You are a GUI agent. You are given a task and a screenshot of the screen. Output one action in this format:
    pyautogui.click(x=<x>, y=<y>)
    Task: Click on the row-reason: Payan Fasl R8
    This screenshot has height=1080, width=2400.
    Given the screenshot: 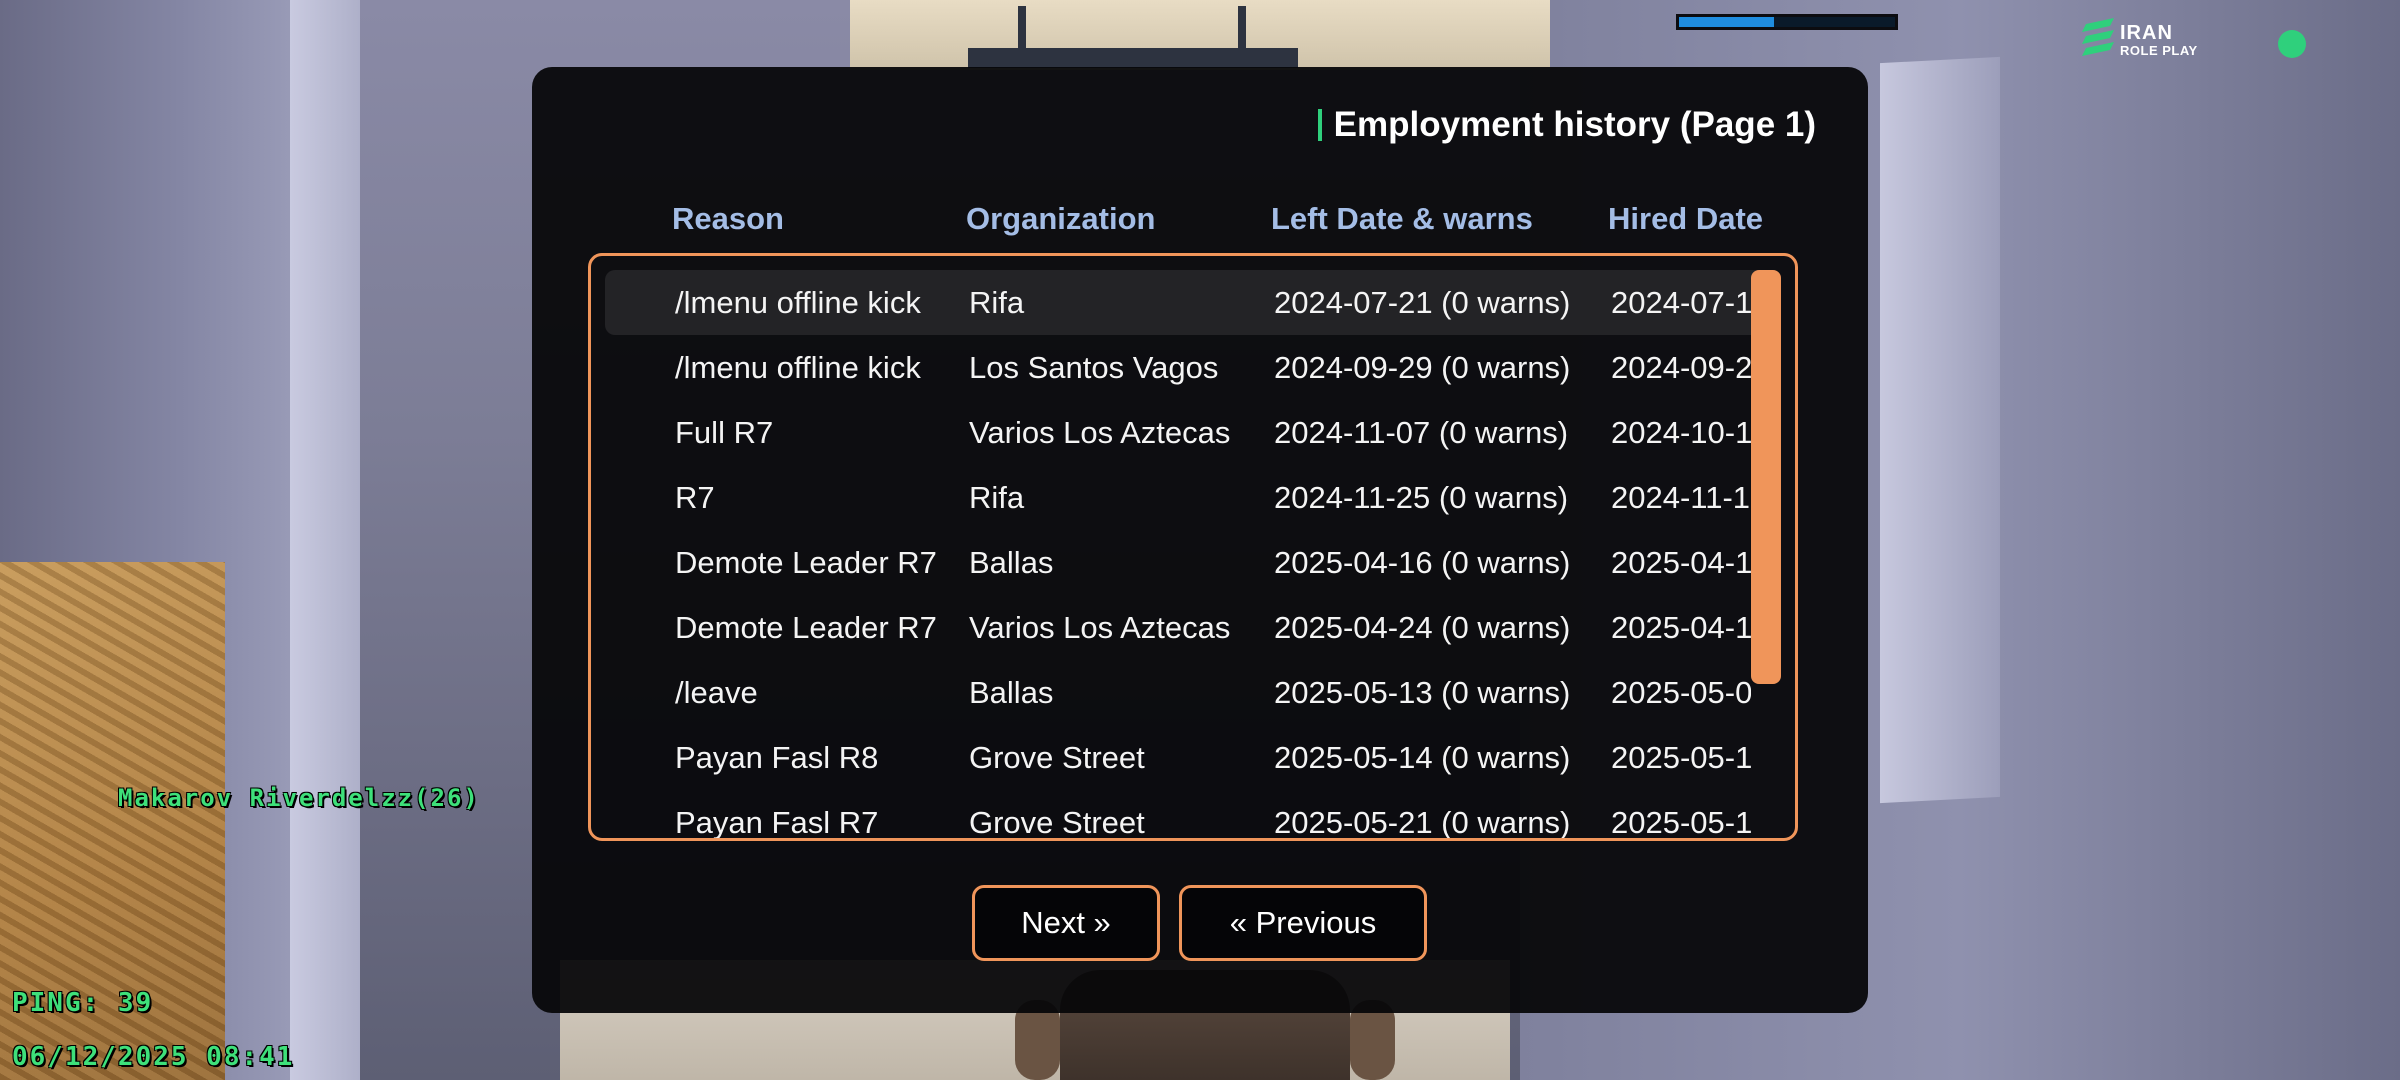 What is the action you would take?
    pyautogui.click(x=777, y=757)
    